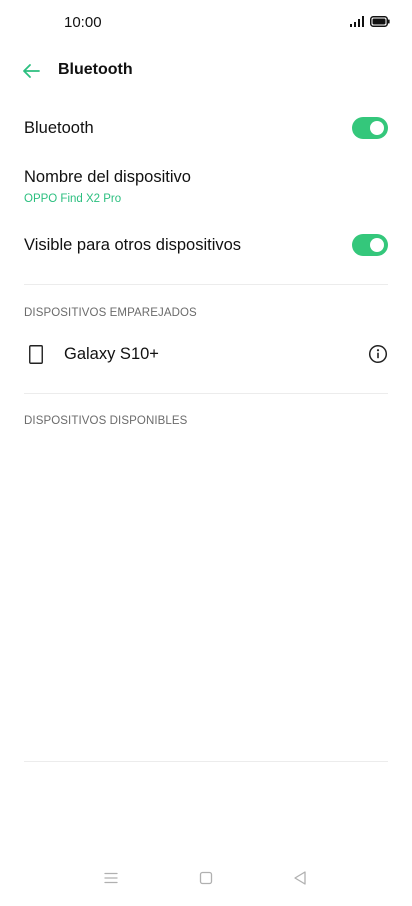  I want to click on back-button, so click(31, 71).